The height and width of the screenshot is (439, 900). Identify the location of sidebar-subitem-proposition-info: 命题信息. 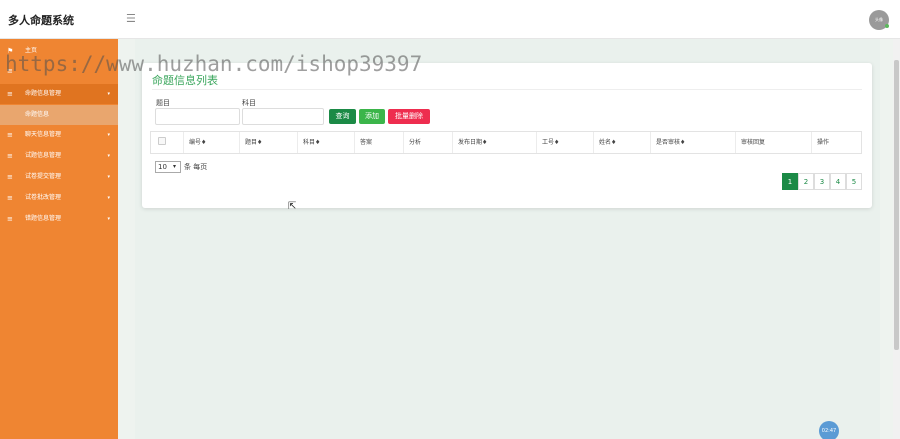
(59, 115).